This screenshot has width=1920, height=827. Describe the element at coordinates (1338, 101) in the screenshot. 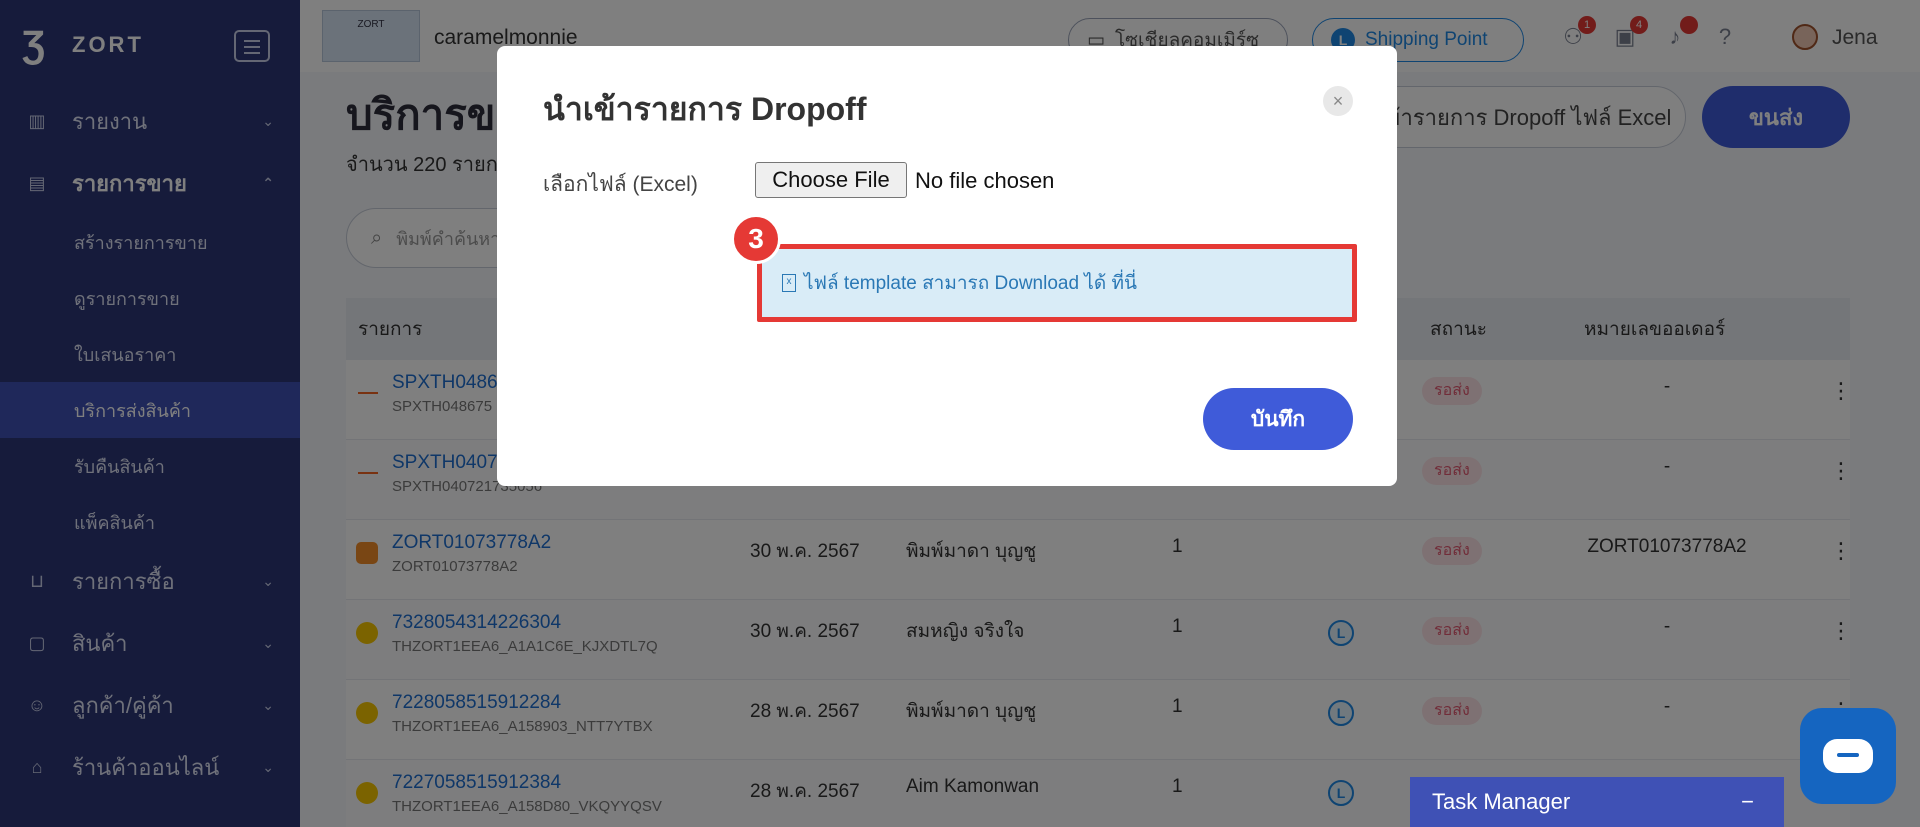

I see `close-icon: ×` at that location.